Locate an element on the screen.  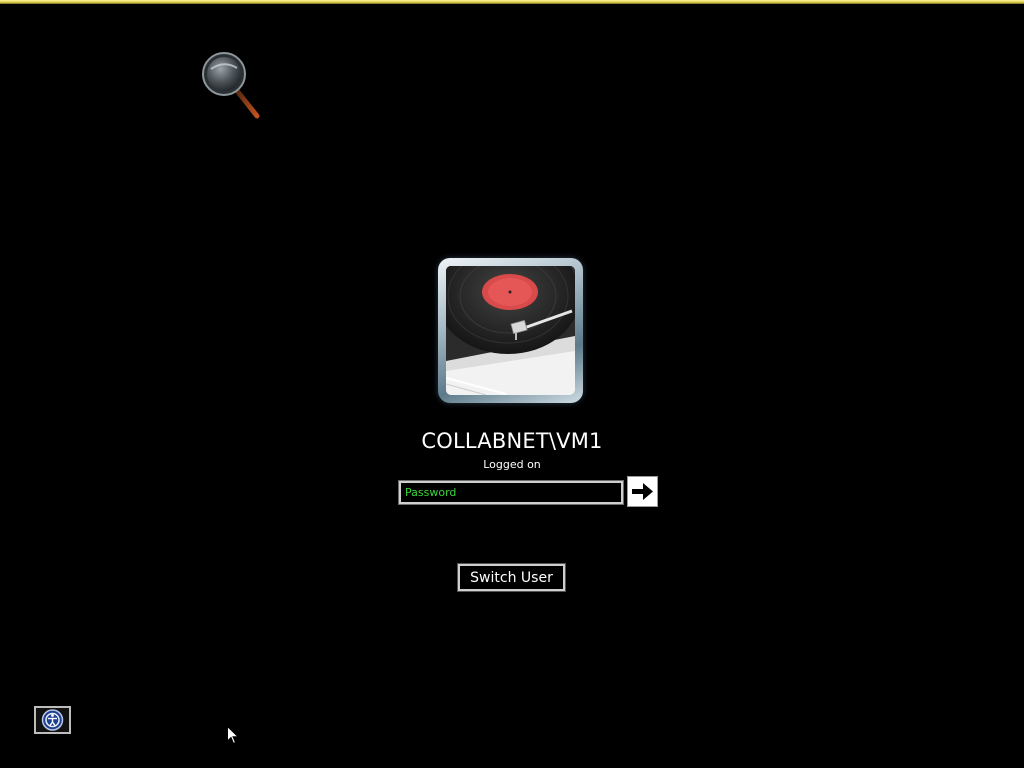
mouse-cursor is located at coordinates (233, 735).